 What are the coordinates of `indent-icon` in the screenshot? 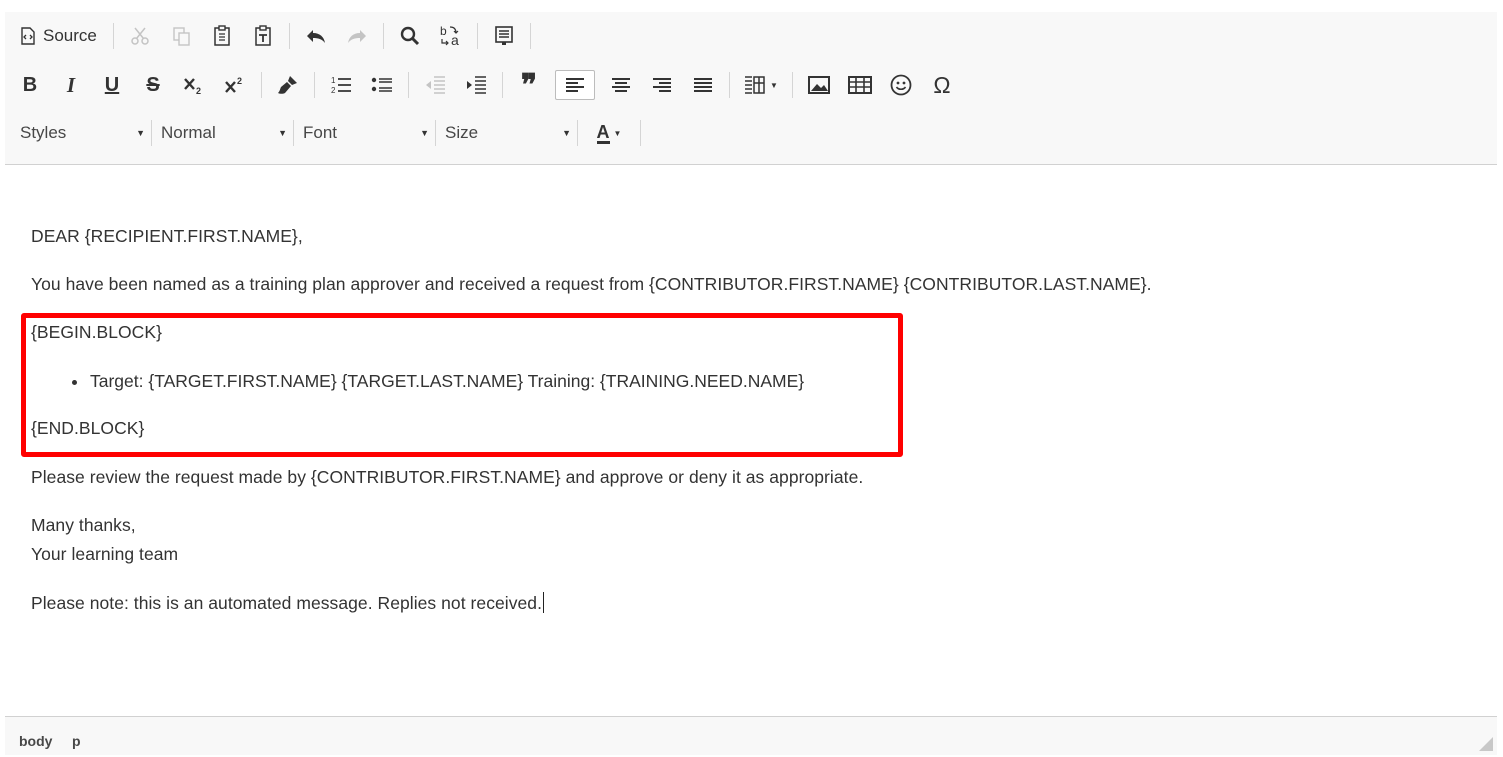 It's located at (476, 85).